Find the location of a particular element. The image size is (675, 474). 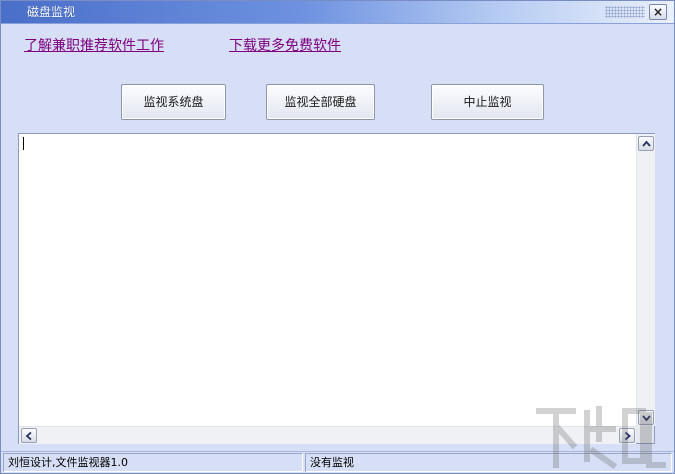

scroll-right-button is located at coordinates (627, 435).